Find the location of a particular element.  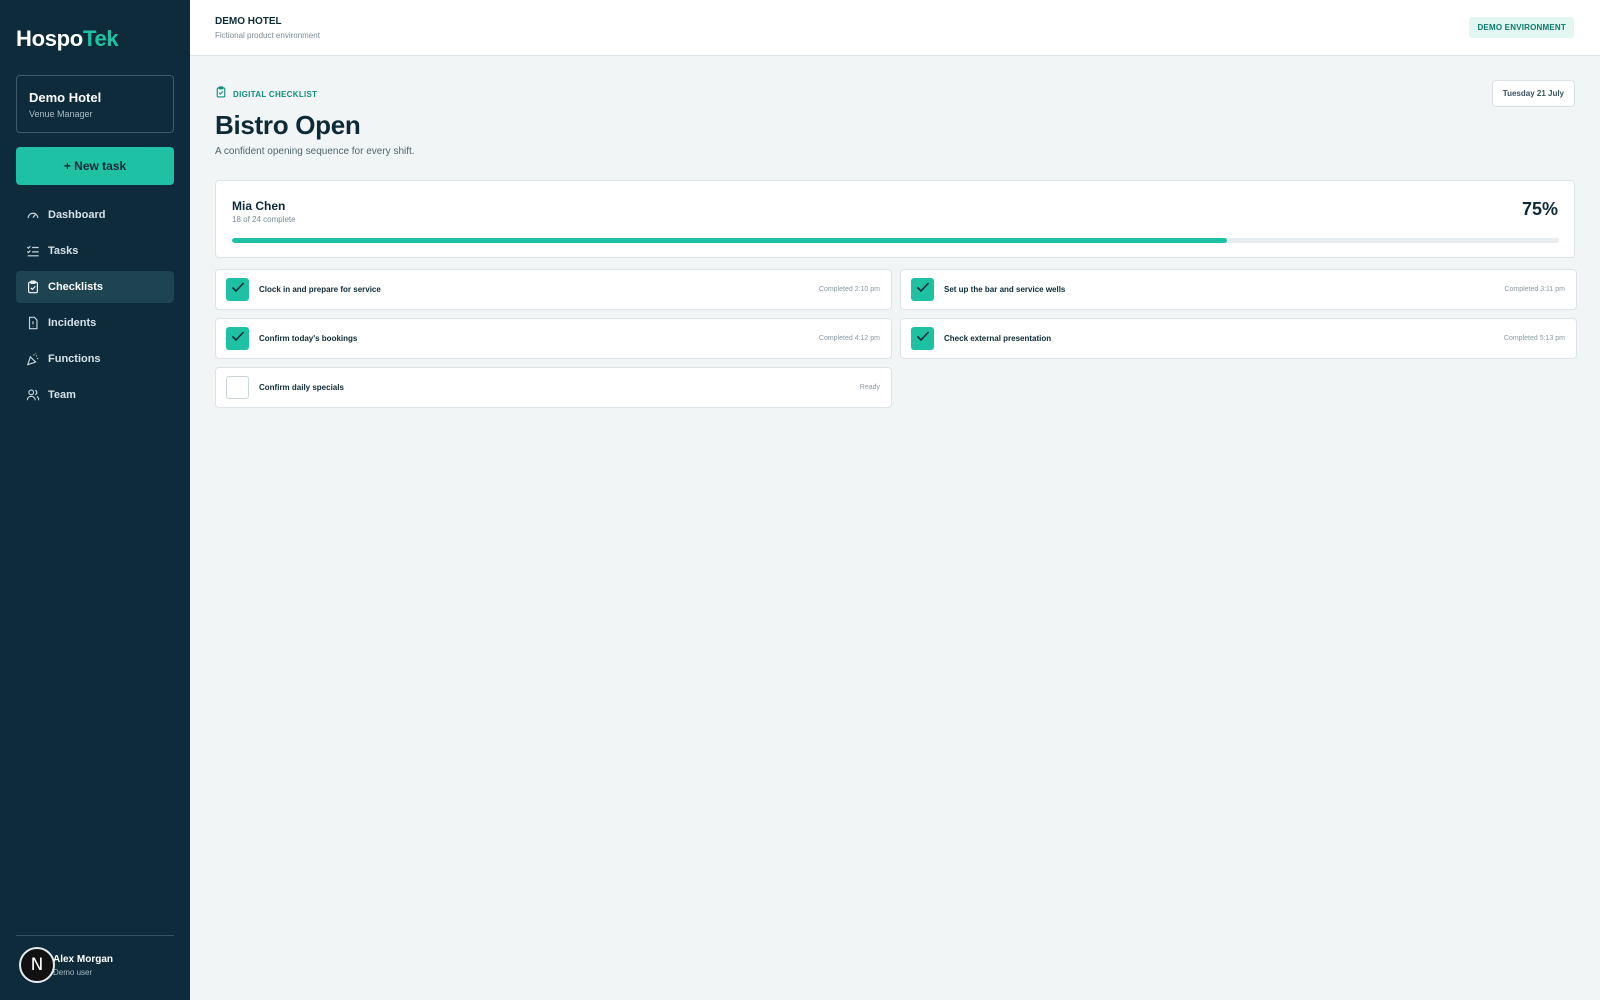

assignee-name: Mia Chen is located at coordinates (259, 206).